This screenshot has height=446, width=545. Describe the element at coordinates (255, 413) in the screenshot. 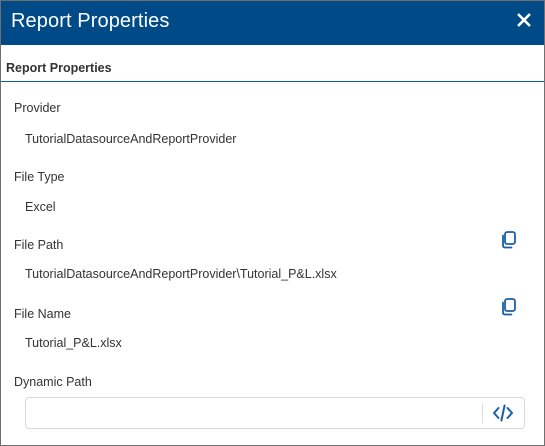

I see `dynamic-path-input` at that location.